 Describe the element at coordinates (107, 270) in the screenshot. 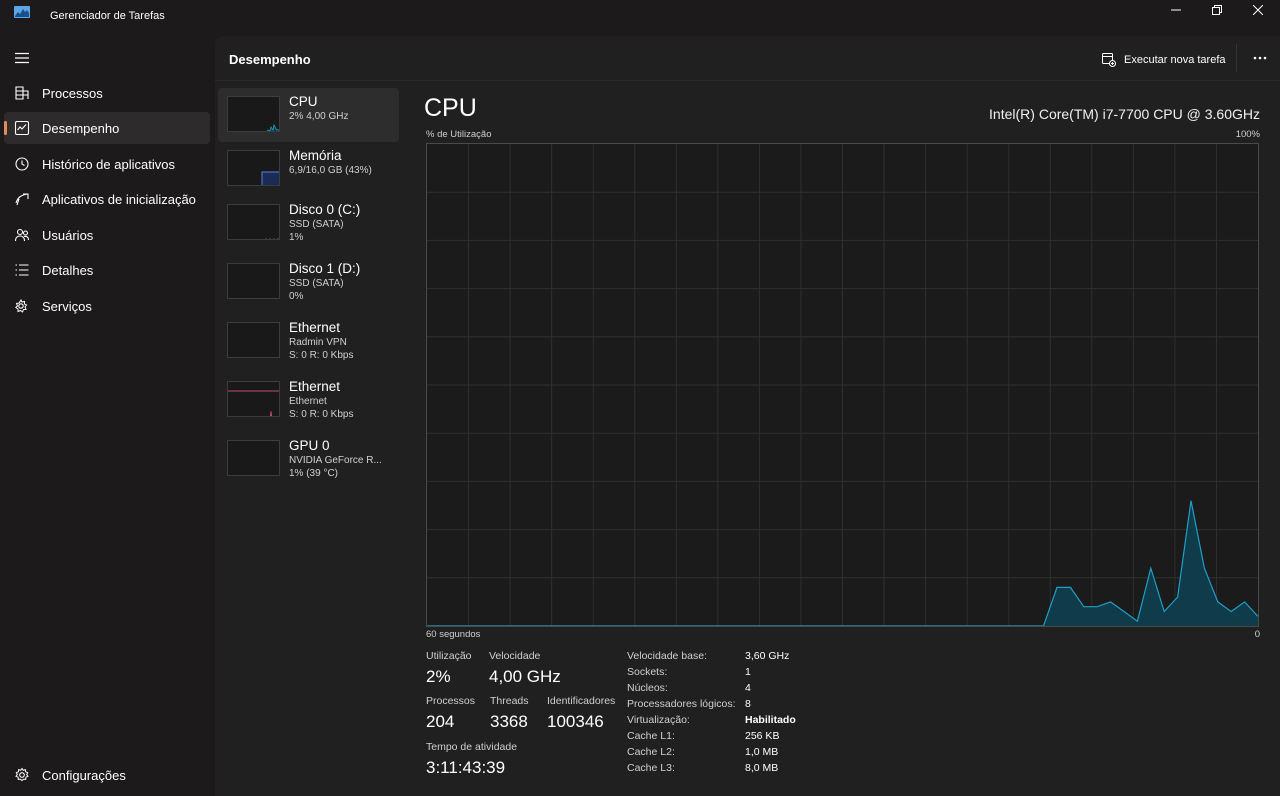

I see `sidebar-item-detalhes: Detalhes` at that location.